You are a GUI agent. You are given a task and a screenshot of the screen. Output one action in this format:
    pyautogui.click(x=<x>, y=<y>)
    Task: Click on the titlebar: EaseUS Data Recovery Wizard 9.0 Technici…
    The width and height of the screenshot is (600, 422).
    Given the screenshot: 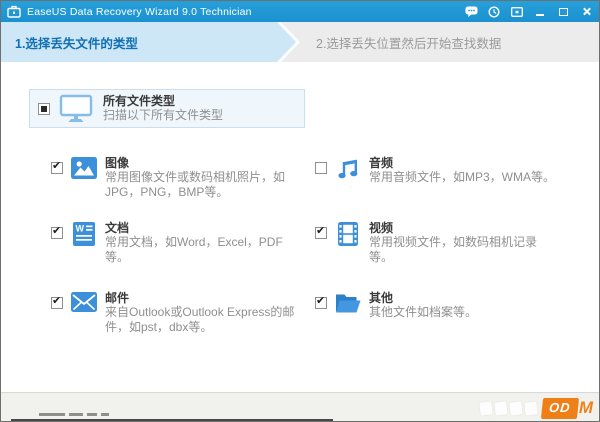 What is the action you would take?
    pyautogui.click(x=300, y=11)
    